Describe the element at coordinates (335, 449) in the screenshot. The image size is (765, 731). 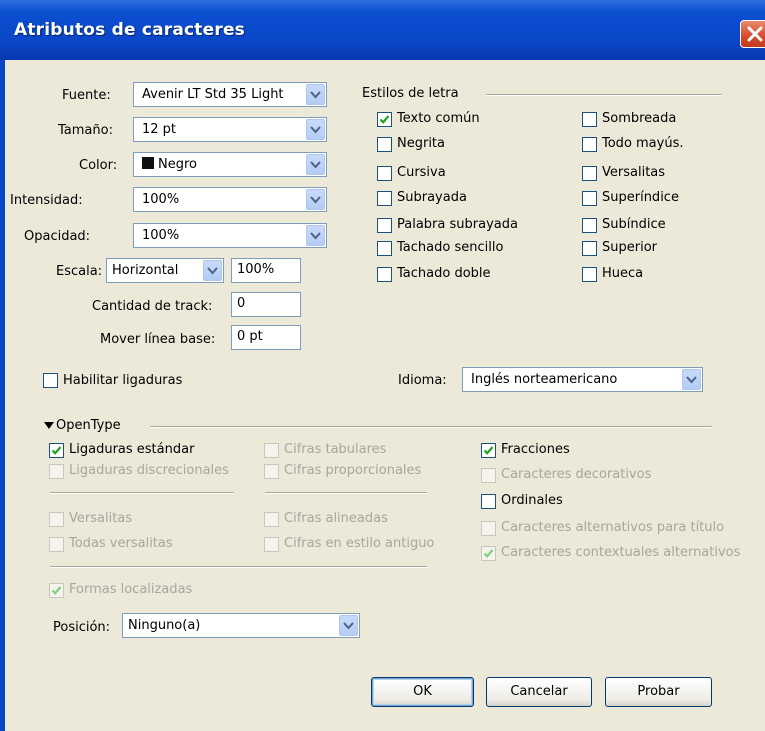
I see `opentype-cifras-tabulares-label: Cifras tabulares` at that location.